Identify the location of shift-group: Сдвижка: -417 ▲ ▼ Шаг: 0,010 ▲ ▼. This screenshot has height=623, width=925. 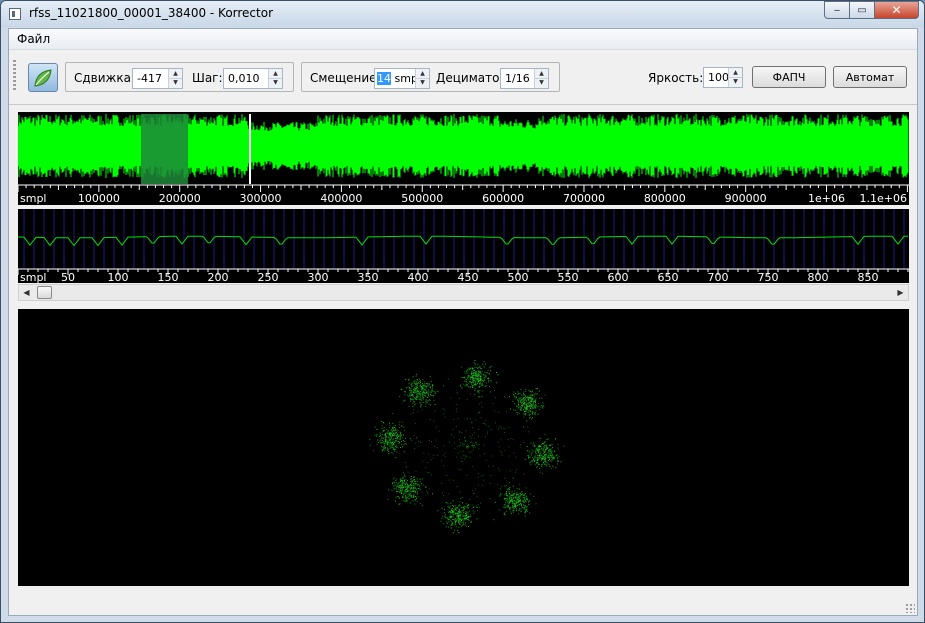
(179, 77).